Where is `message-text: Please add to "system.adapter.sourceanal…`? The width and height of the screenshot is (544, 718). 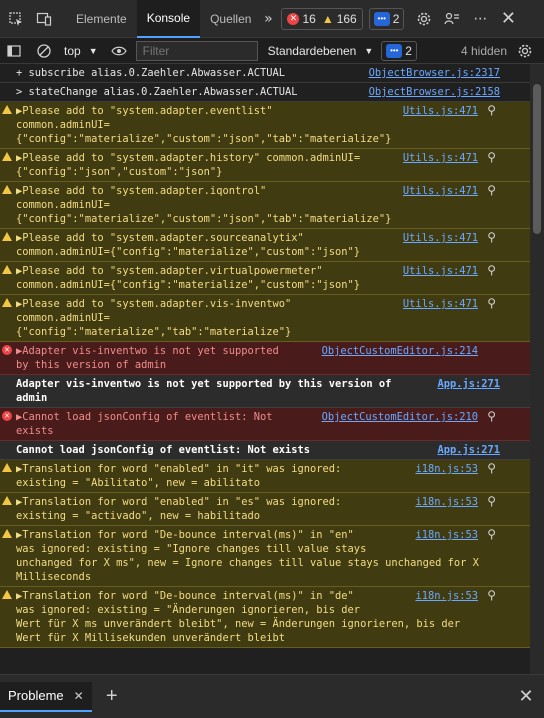
message-text: Please add to "system.adapter.sourceanal… is located at coordinates (188, 245).